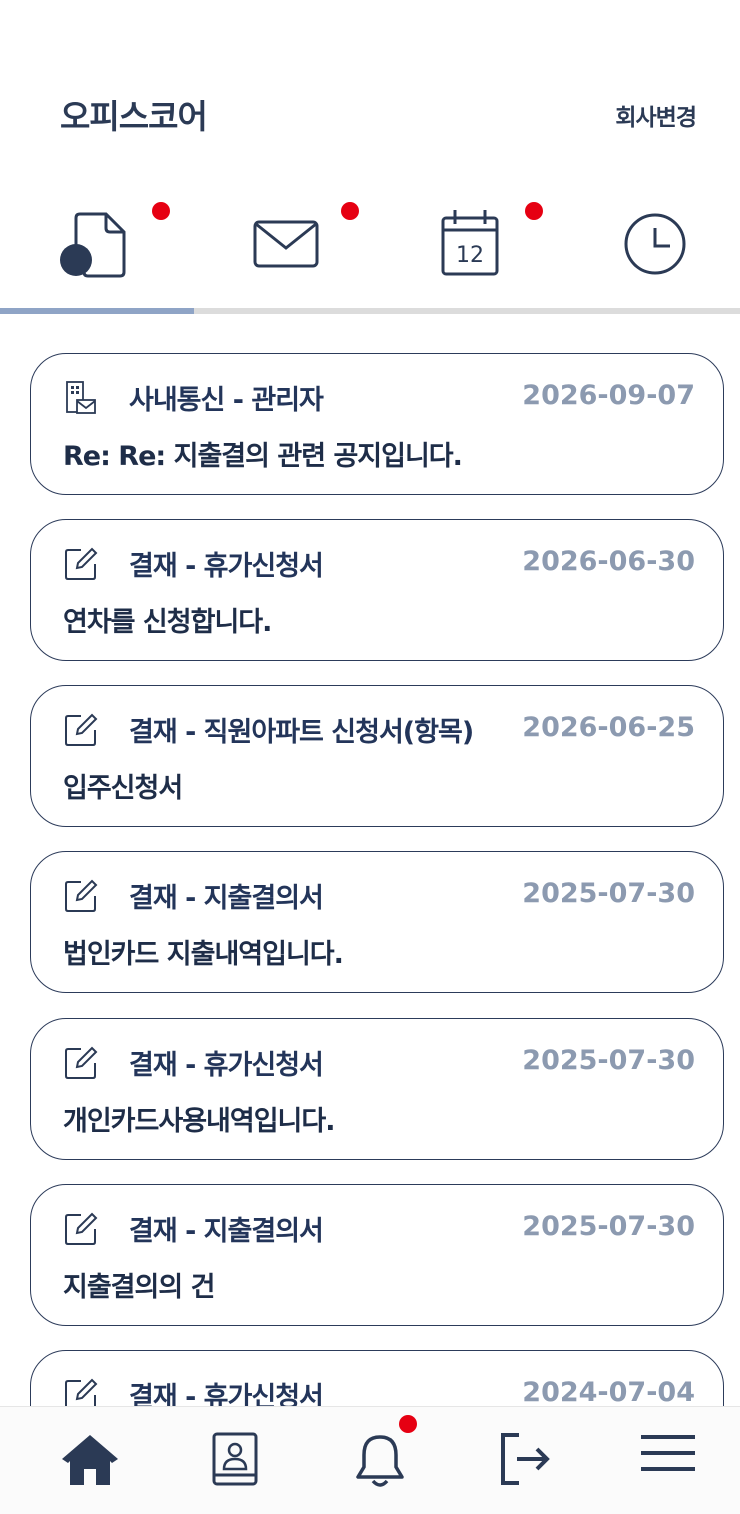 The height and width of the screenshot is (1514, 740). Describe the element at coordinates (203, 954) in the screenshot. I see `item-subject: 법인카드 지출내역입니다.` at that location.